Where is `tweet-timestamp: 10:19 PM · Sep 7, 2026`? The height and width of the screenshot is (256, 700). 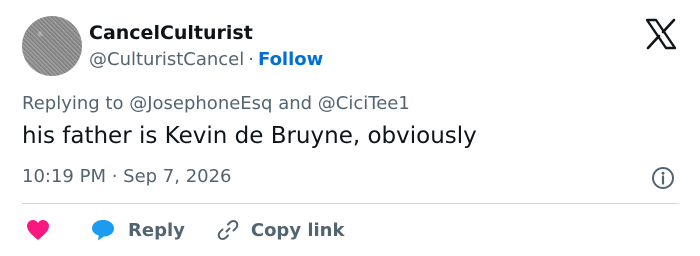
tweet-timestamp: 10:19 PM · Sep 7, 2026 is located at coordinates (127, 176).